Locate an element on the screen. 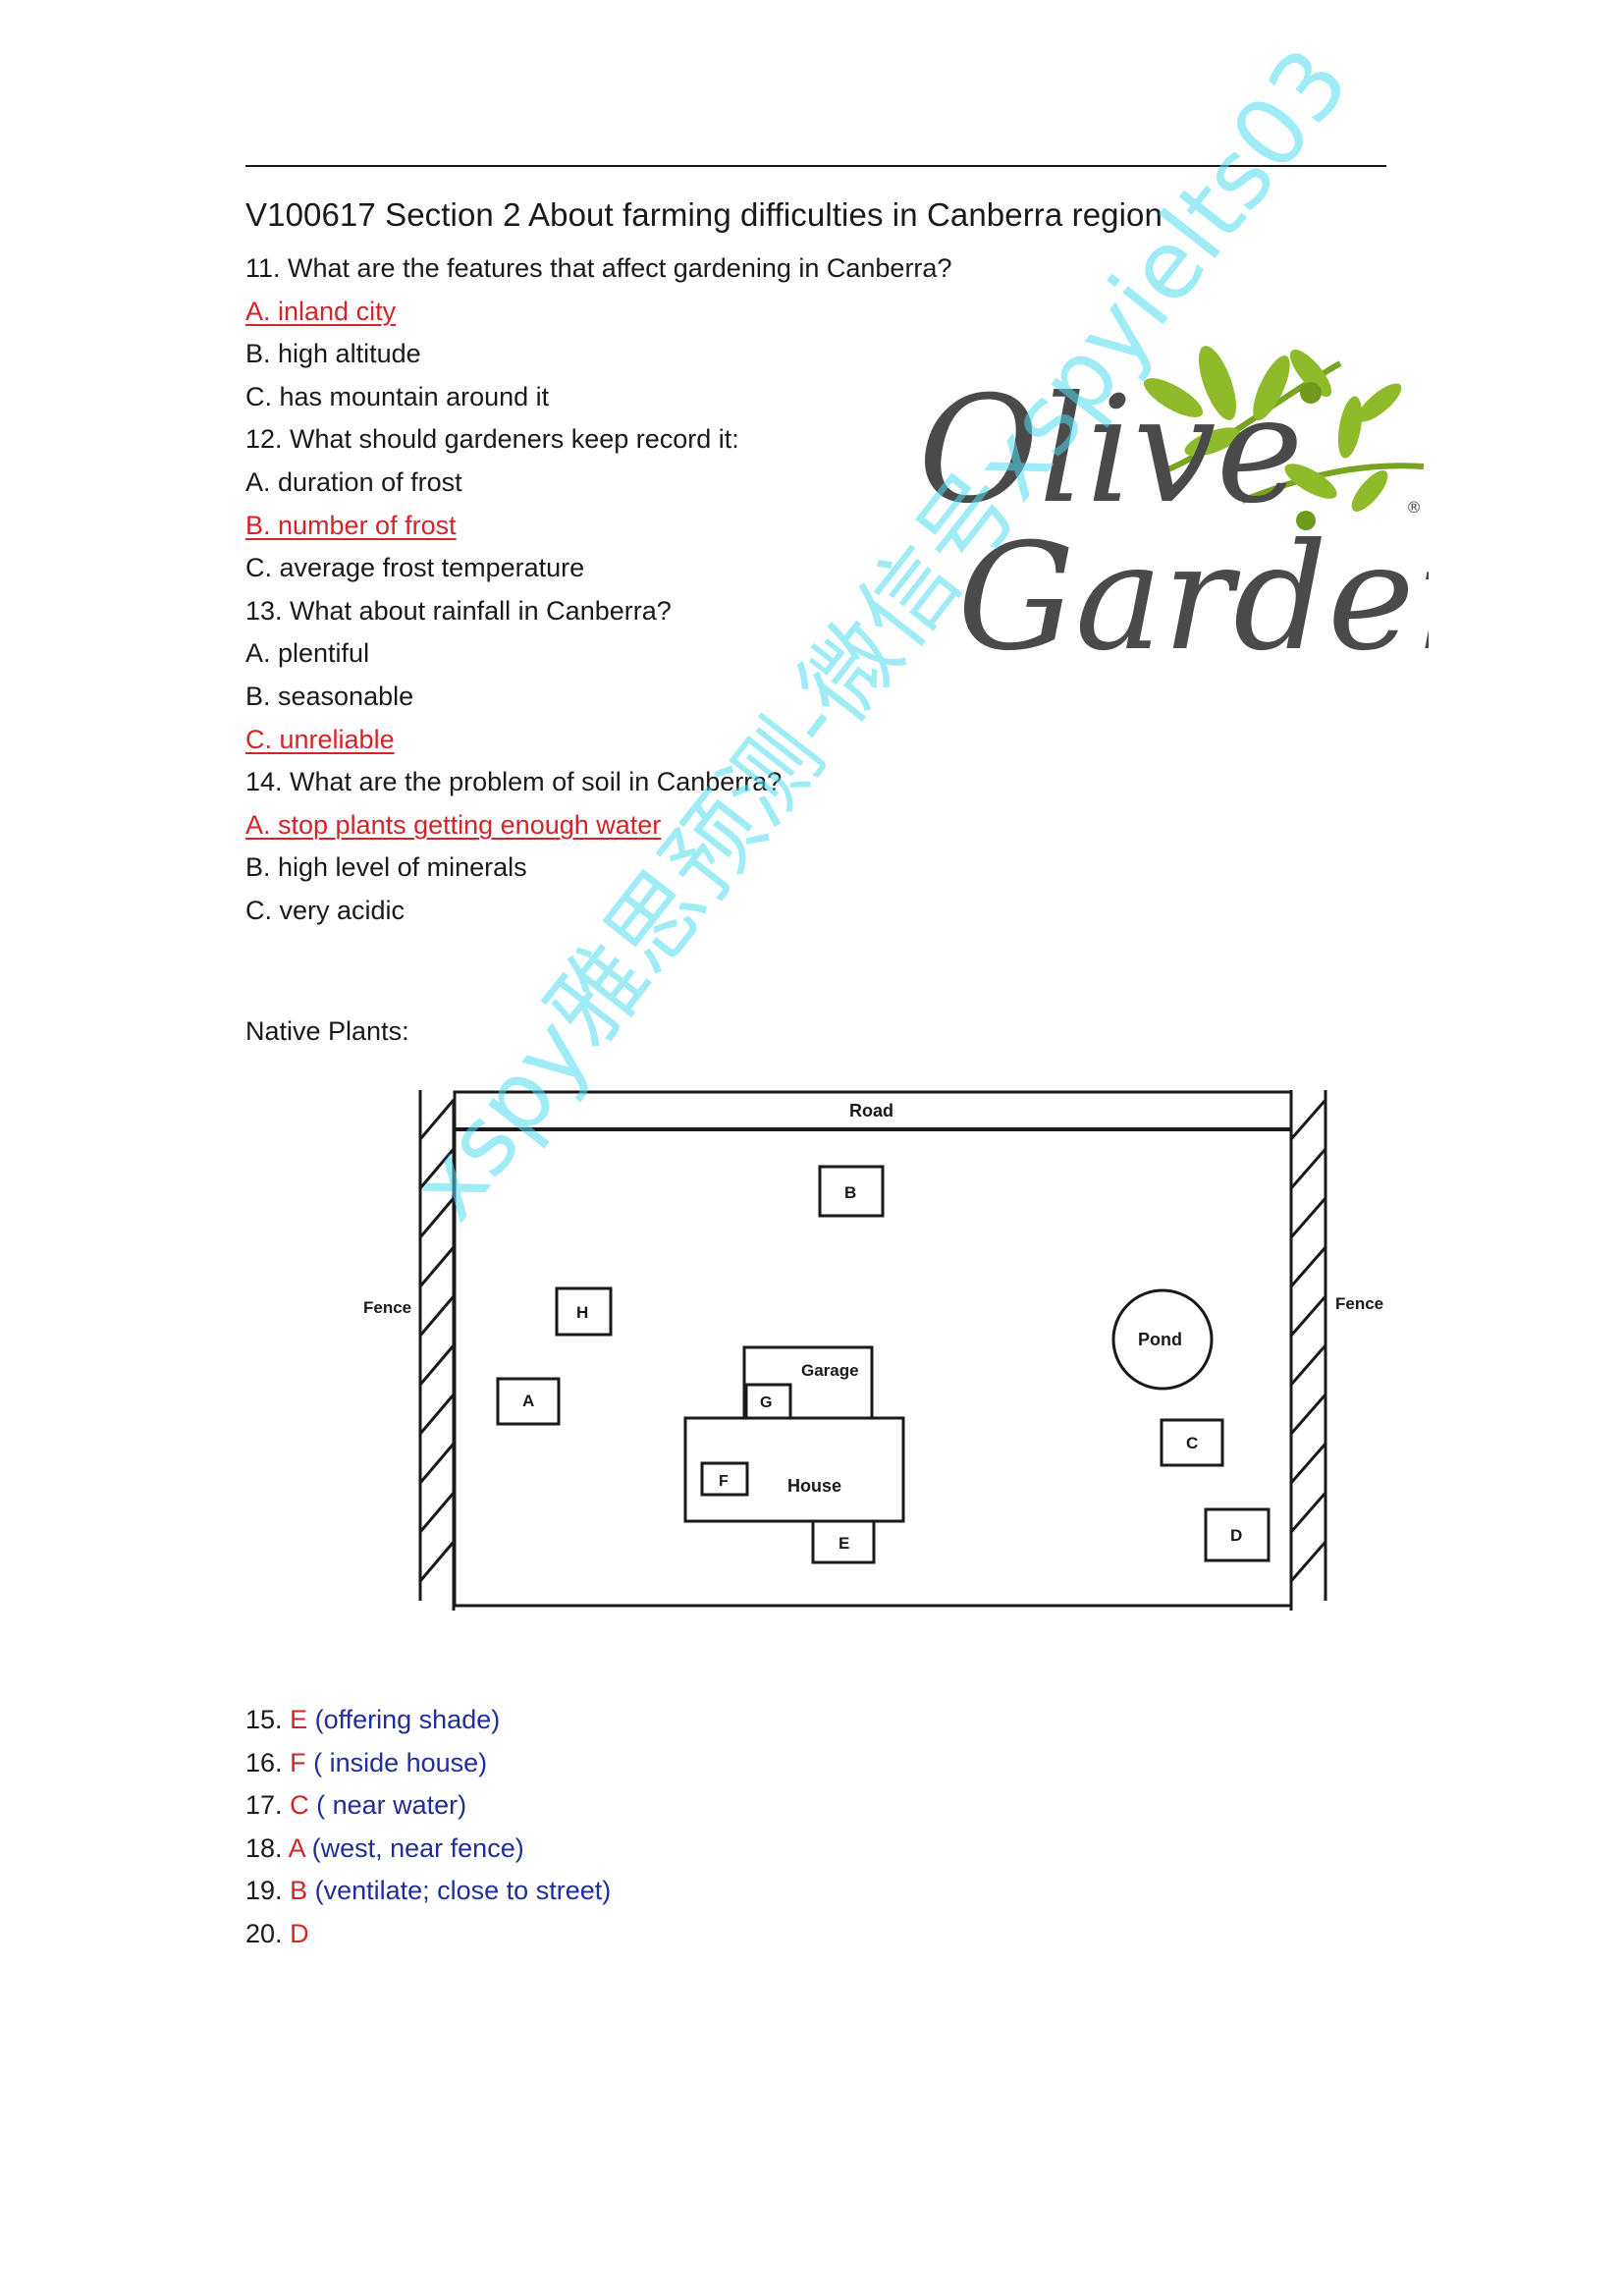 The image size is (1623, 2296). fence-left is located at coordinates (437, 1350).